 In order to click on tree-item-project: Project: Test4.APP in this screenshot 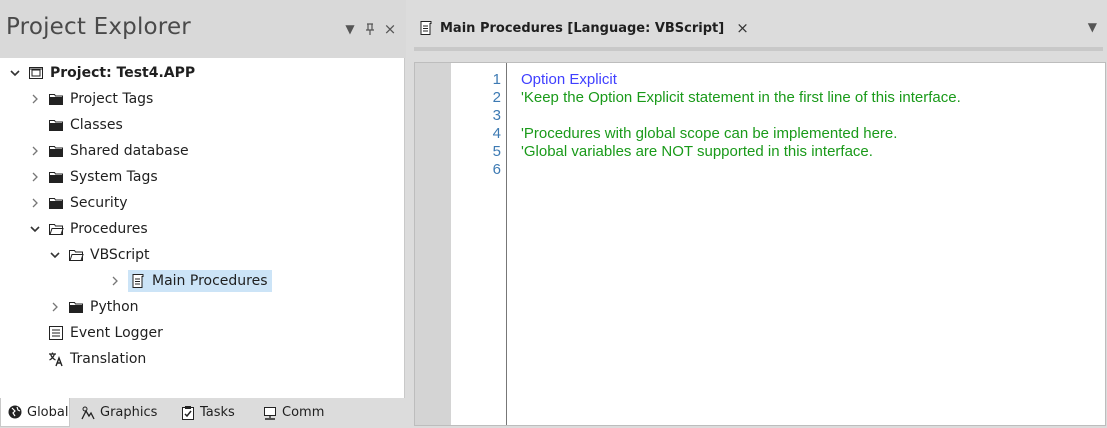, I will do `click(101, 73)`.